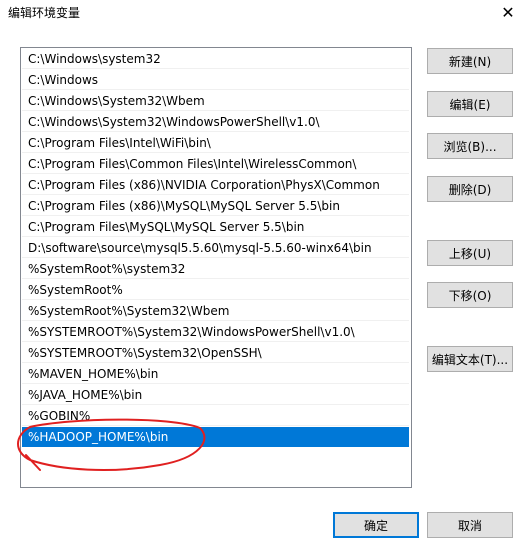 The width and height of the screenshot is (525, 544). I want to click on title-bar: 编辑环境变量 ✕, so click(262, 12).